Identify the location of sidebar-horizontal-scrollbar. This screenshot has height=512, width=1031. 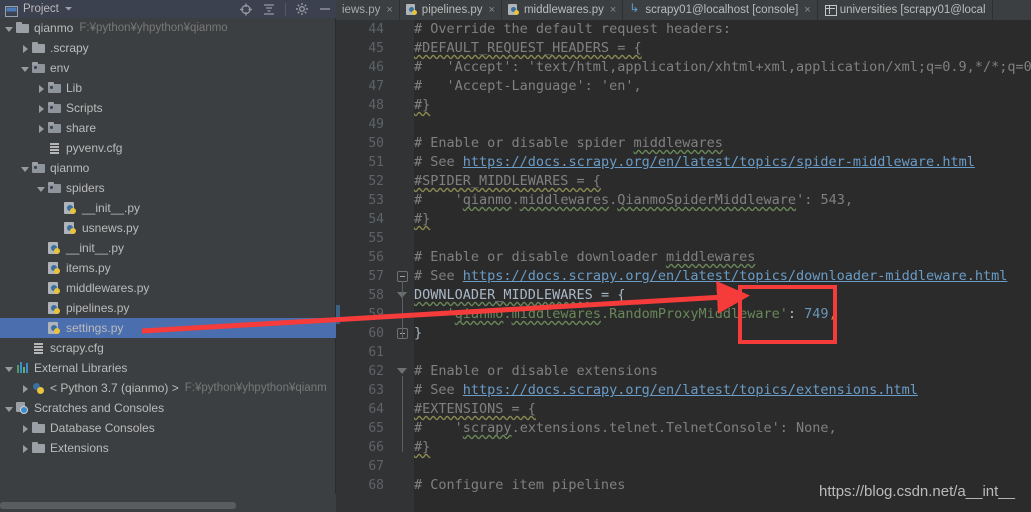
(168, 503).